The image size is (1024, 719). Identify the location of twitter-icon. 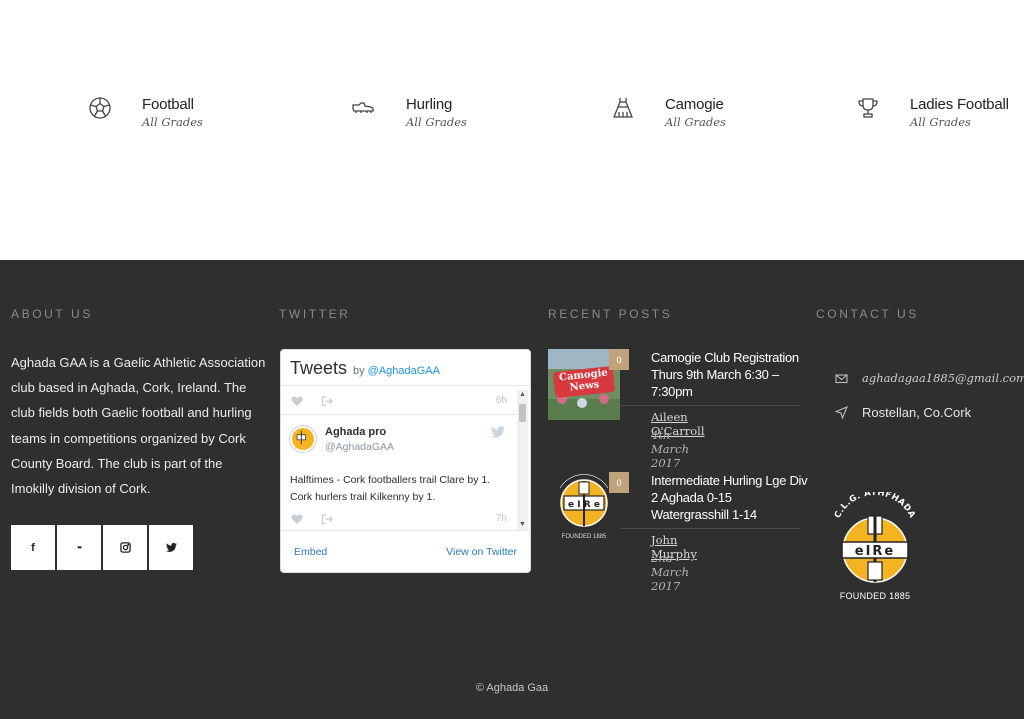
(171, 547).